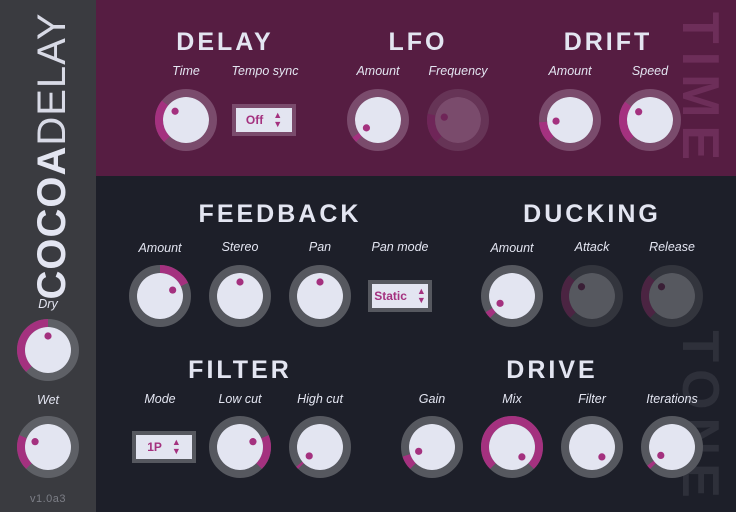 The image size is (736, 512). I want to click on drift-amount-knob, so click(570, 120).